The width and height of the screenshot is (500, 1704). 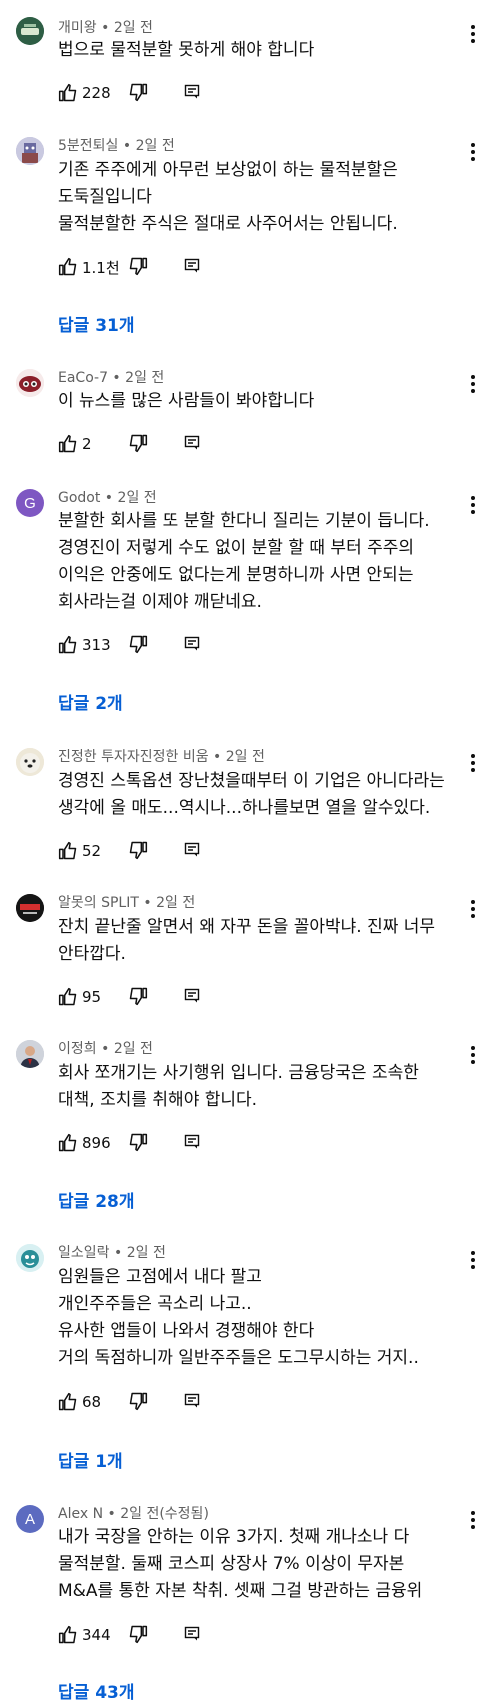 I want to click on comment-actions: 95, so click(x=129, y=997).